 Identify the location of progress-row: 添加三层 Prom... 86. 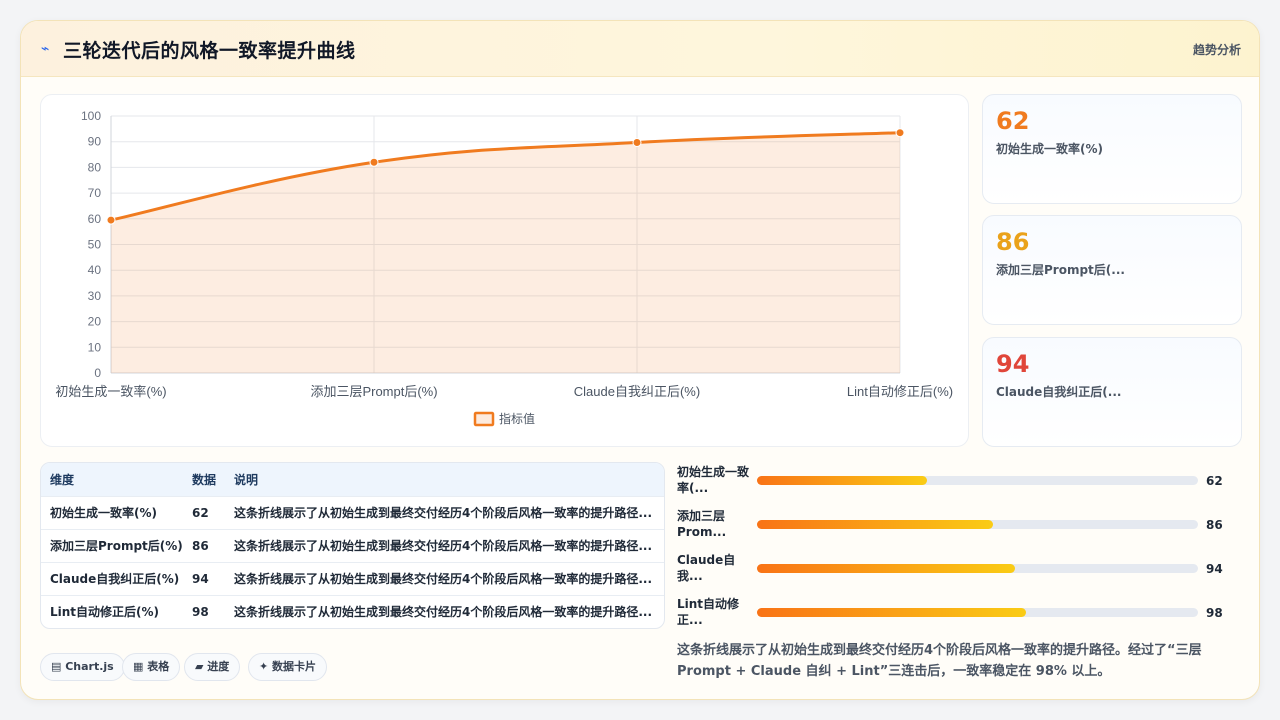
(957, 525).